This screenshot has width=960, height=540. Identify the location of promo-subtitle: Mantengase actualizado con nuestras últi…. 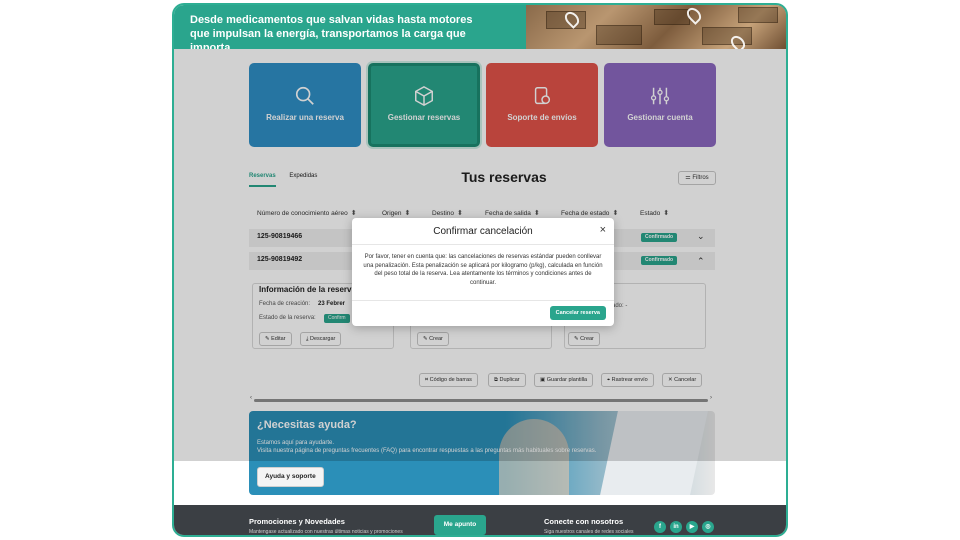
(326, 532).